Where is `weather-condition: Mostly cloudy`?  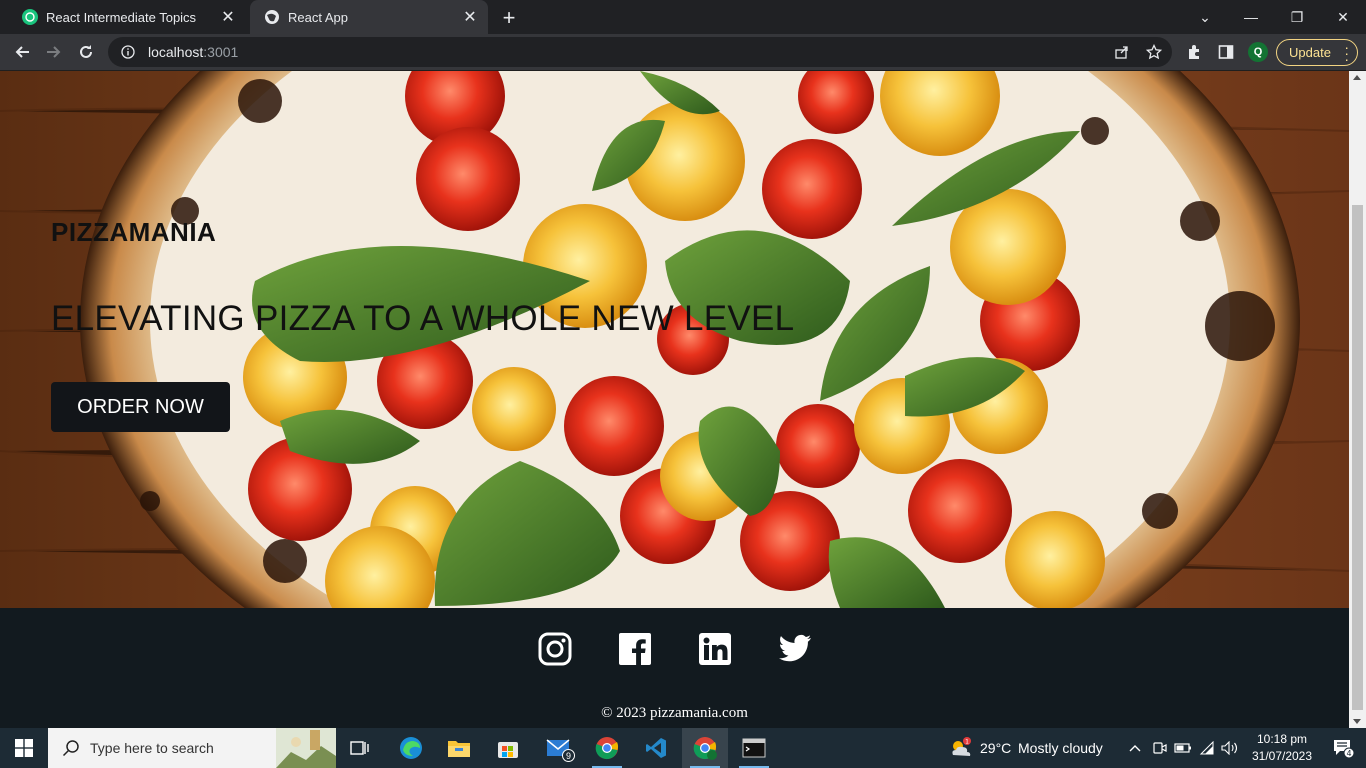
weather-condition: Mostly cloudy is located at coordinates (1060, 748).